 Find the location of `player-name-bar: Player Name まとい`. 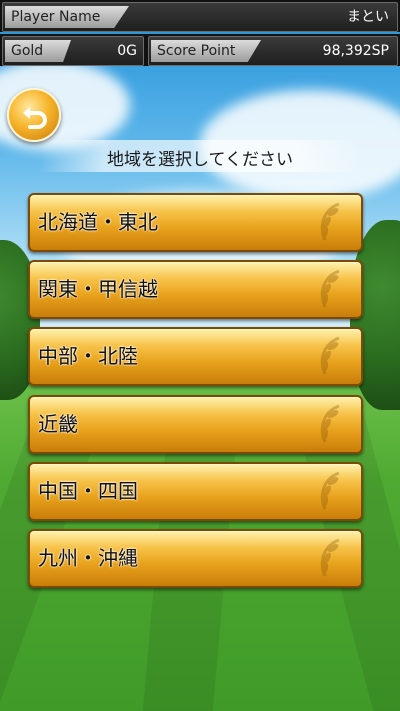

player-name-bar: Player Name まとい is located at coordinates (200, 17).